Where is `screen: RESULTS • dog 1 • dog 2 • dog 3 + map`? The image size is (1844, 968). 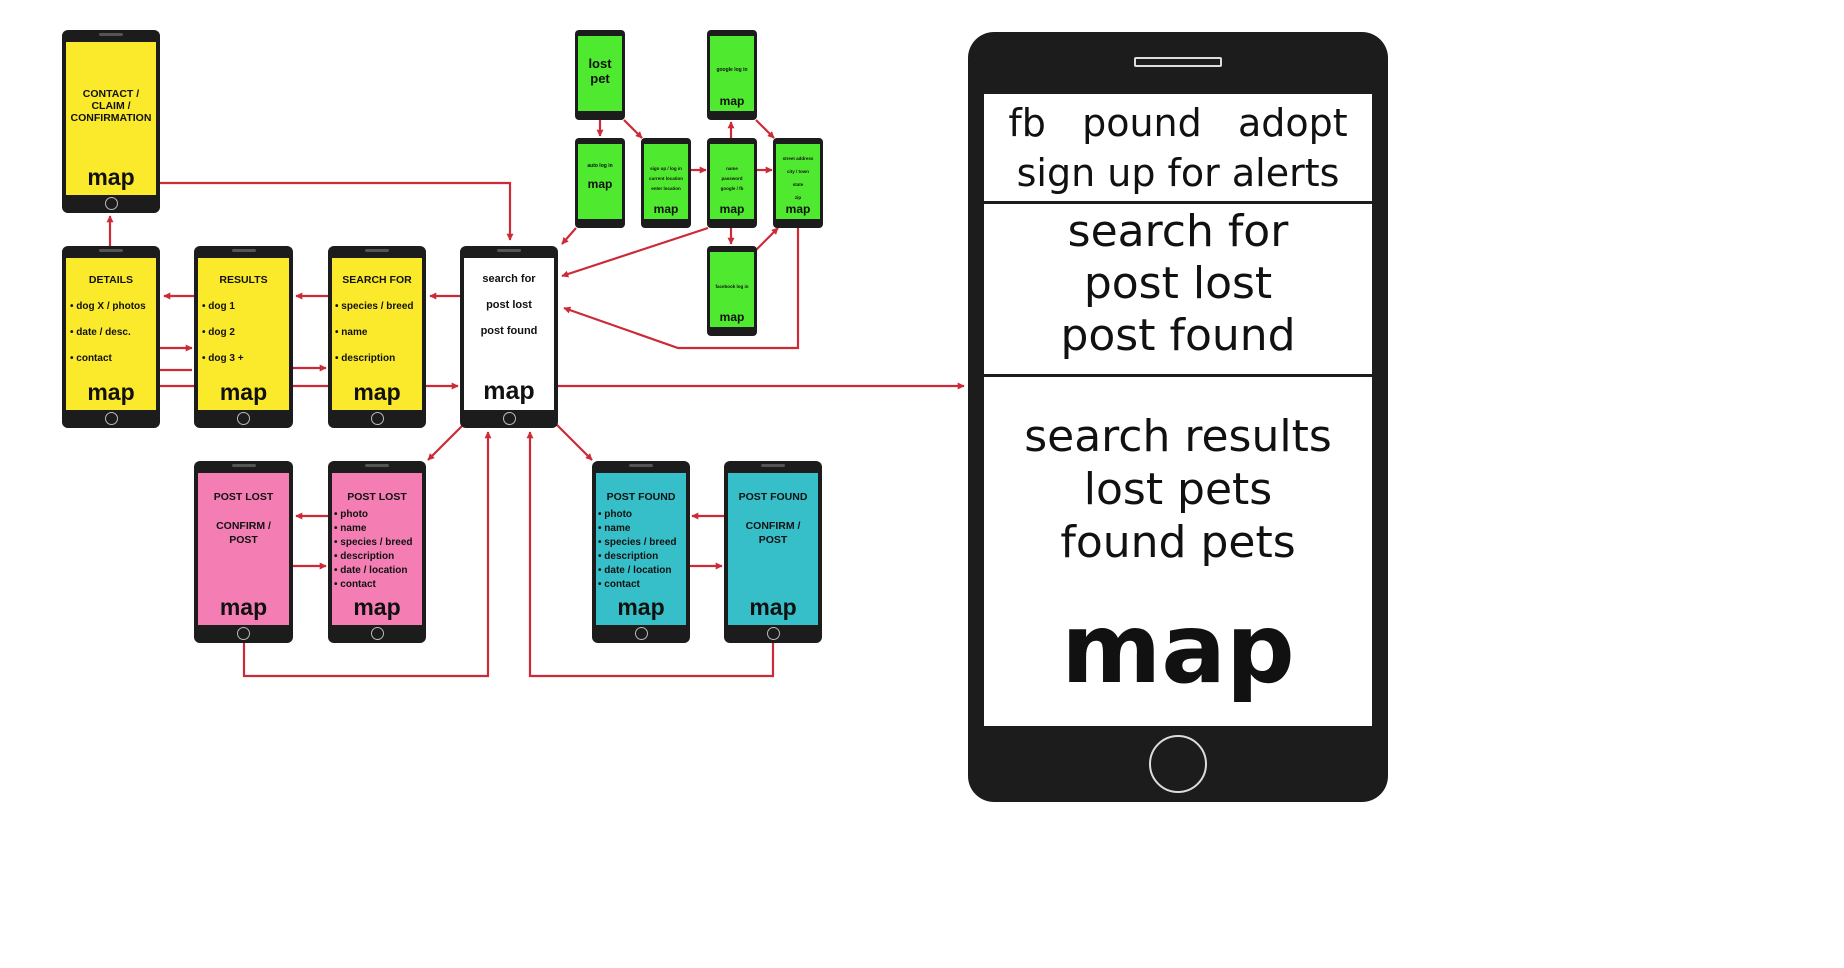 screen: RESULTS • dog 1 • dog 2 • dog 3 + map is located at coordinates (243, 334).